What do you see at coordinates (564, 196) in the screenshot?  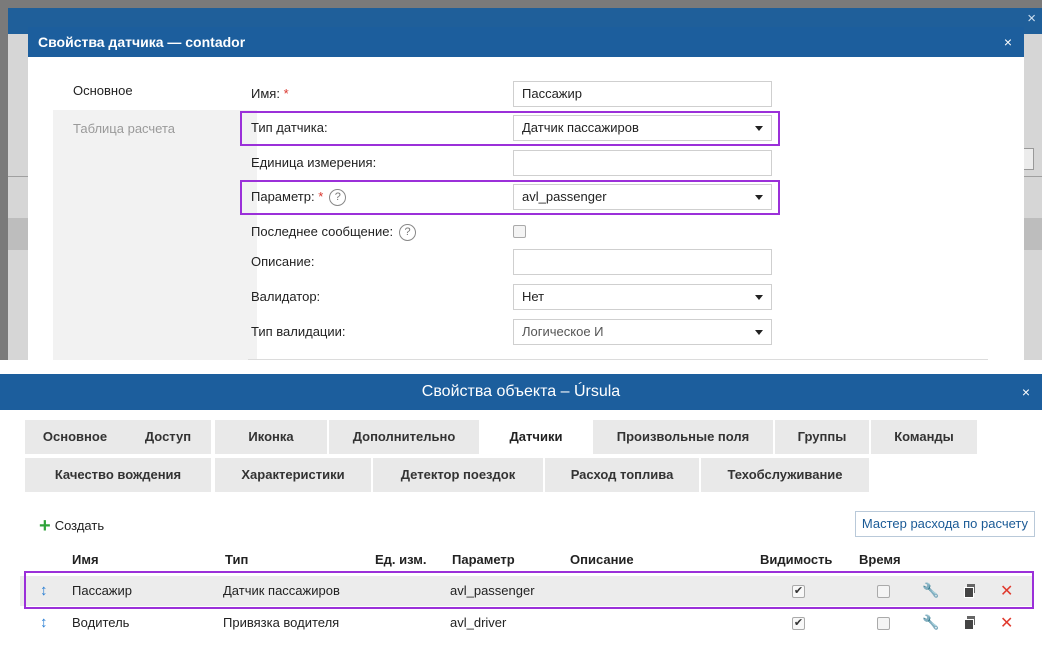 I see `parameter-value: avl_passenger` at bounding box center [564, 196].